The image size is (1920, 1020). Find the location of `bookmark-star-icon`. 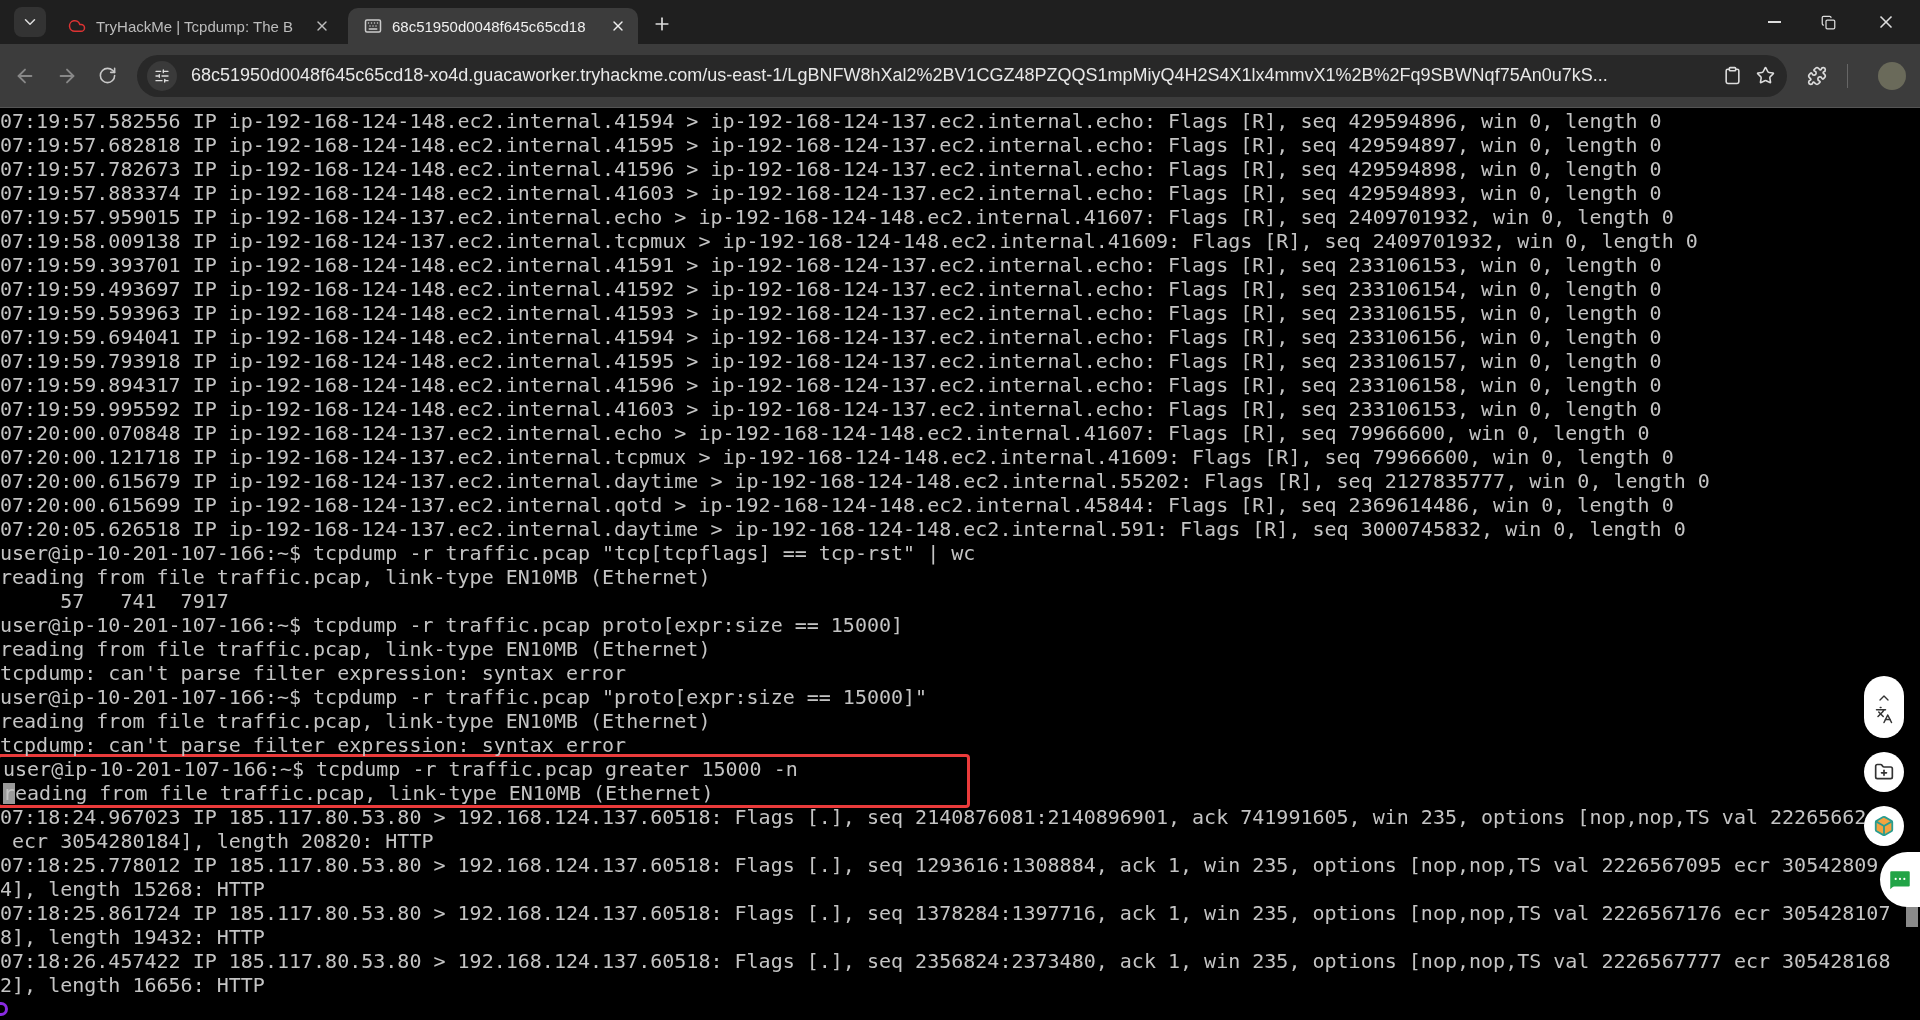

bookmark-star-icon is located at coordinates (1765, 75).